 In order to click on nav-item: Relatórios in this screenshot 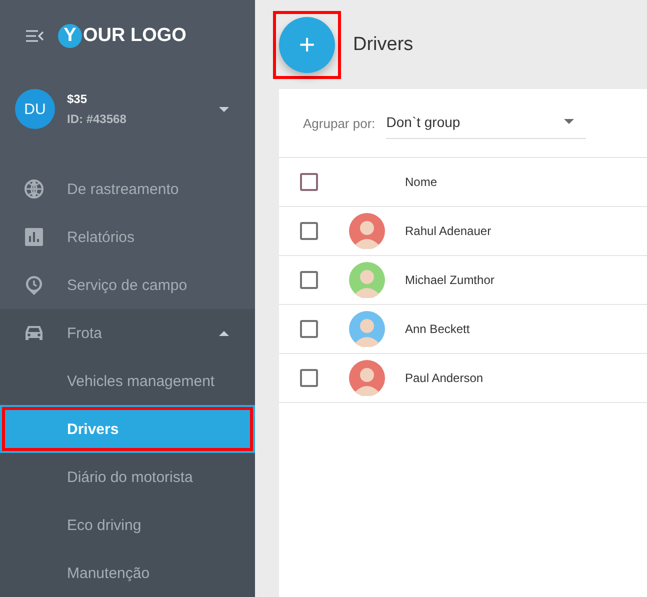, I will do `click(127, 237)`.